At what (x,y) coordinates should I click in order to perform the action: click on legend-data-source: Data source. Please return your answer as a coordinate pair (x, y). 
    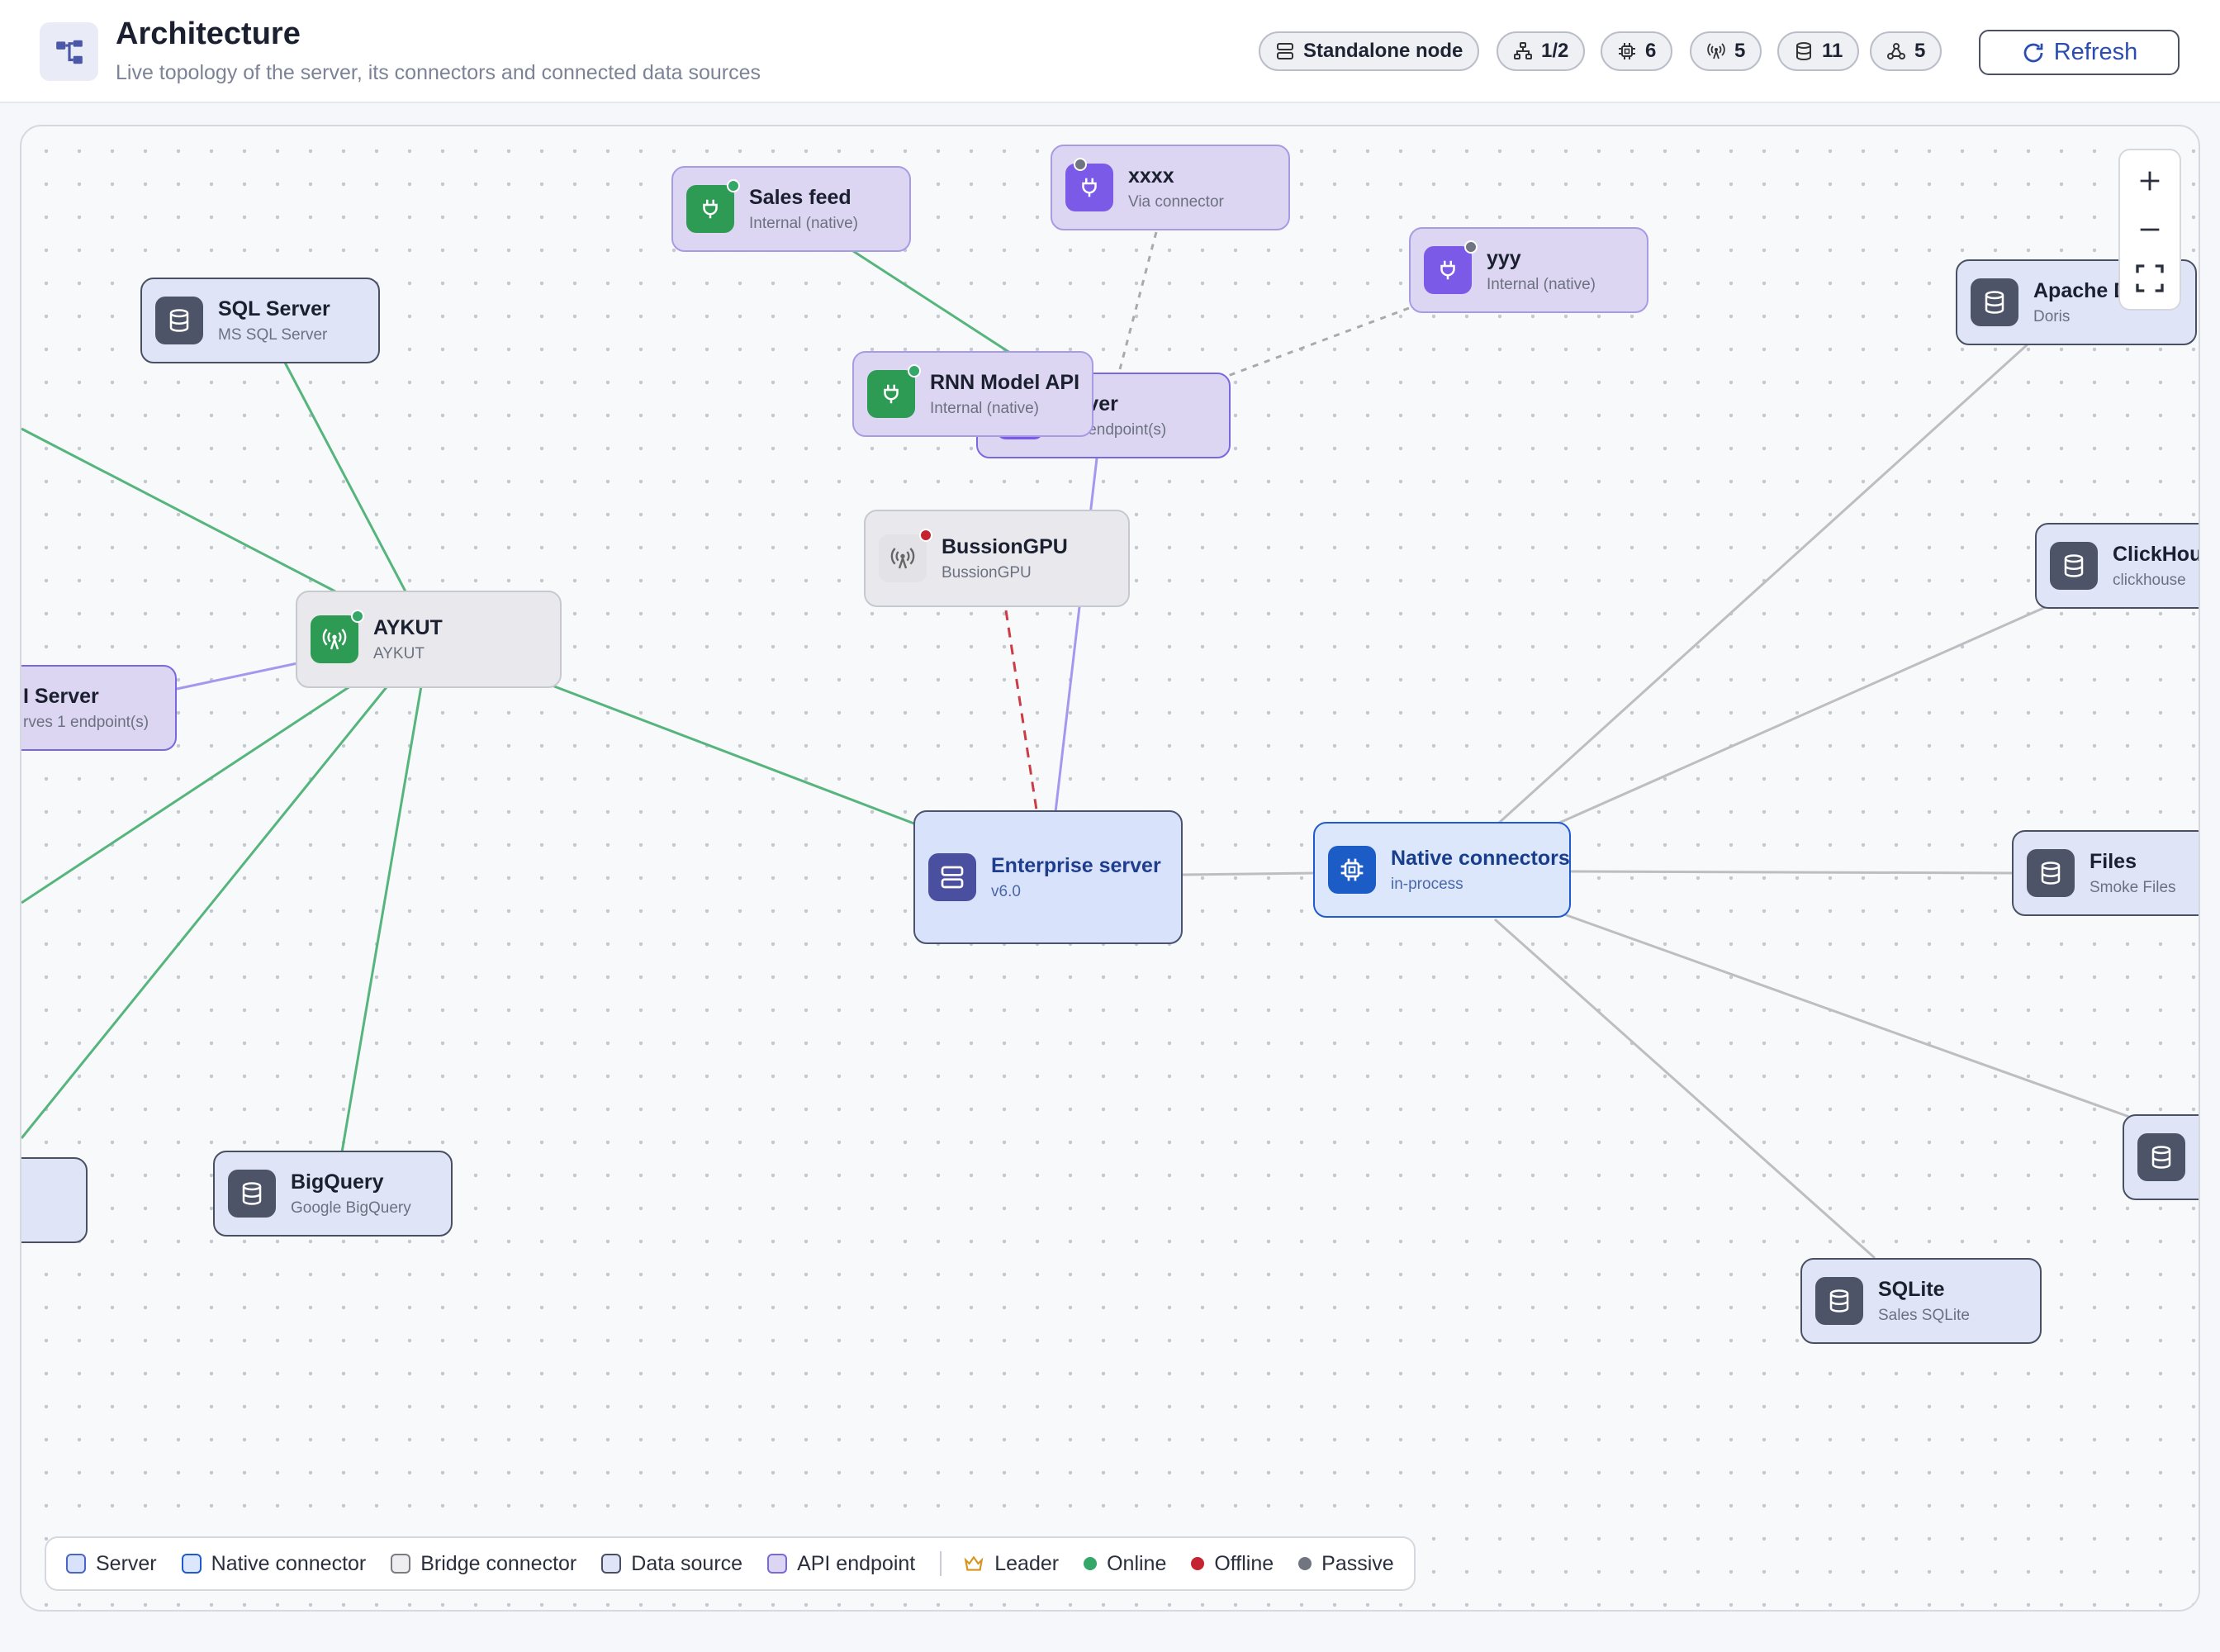
    Looking at the image, I should click on (671, 1564).